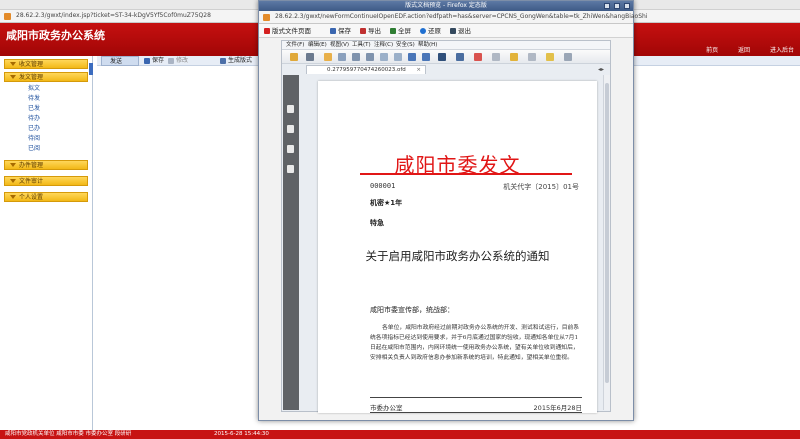  Describe the element at coordinates (478, 57) in the screenshot. I see `highlight-icon` at that location.